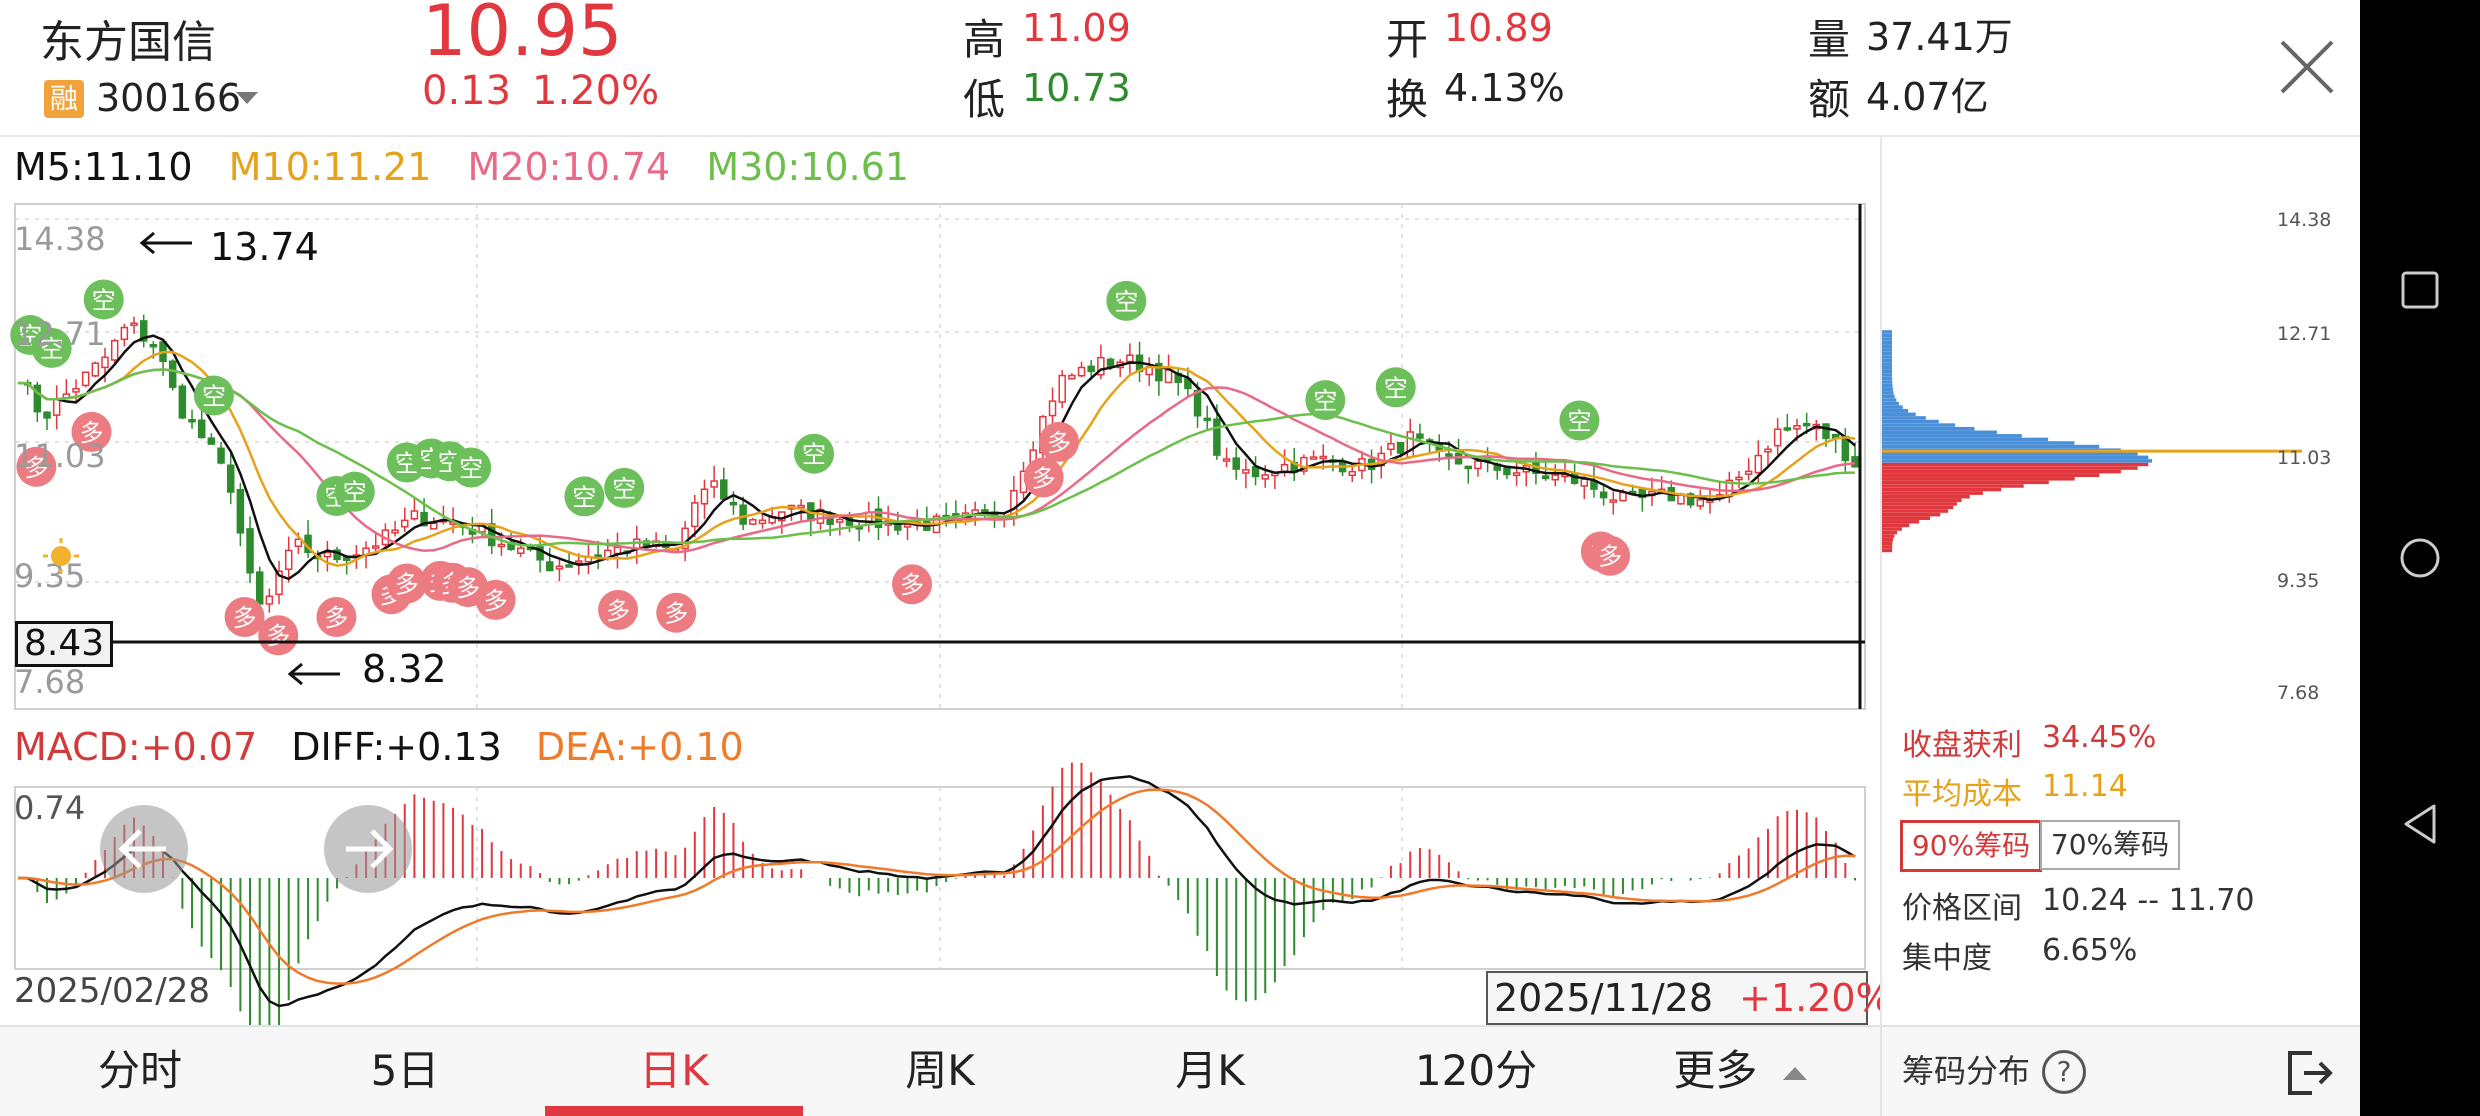  What do you see at coordinates (247, 98) in the screenshot?
I see `code-dropdown-icon` at bounding box center [247, 98].